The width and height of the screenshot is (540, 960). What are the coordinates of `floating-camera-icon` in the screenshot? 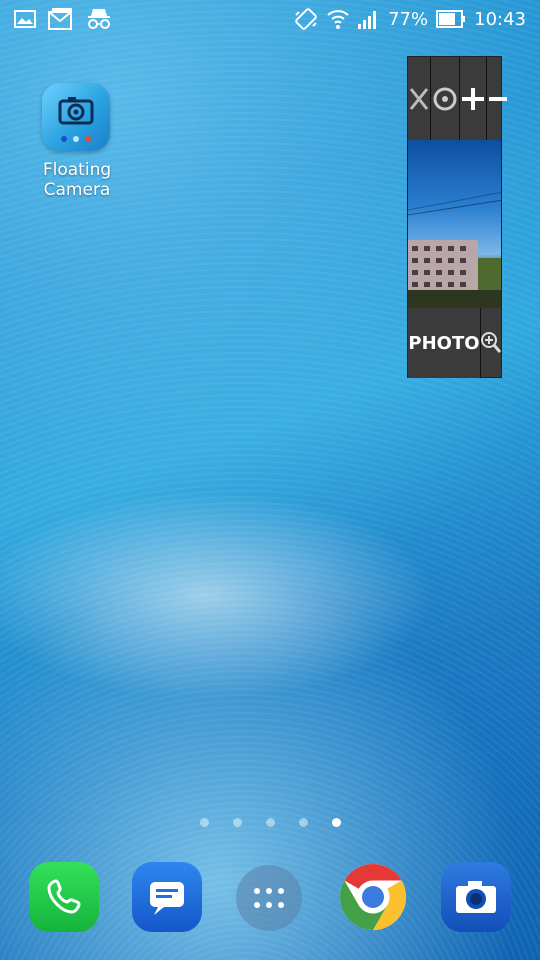 It's located at (76, 117).